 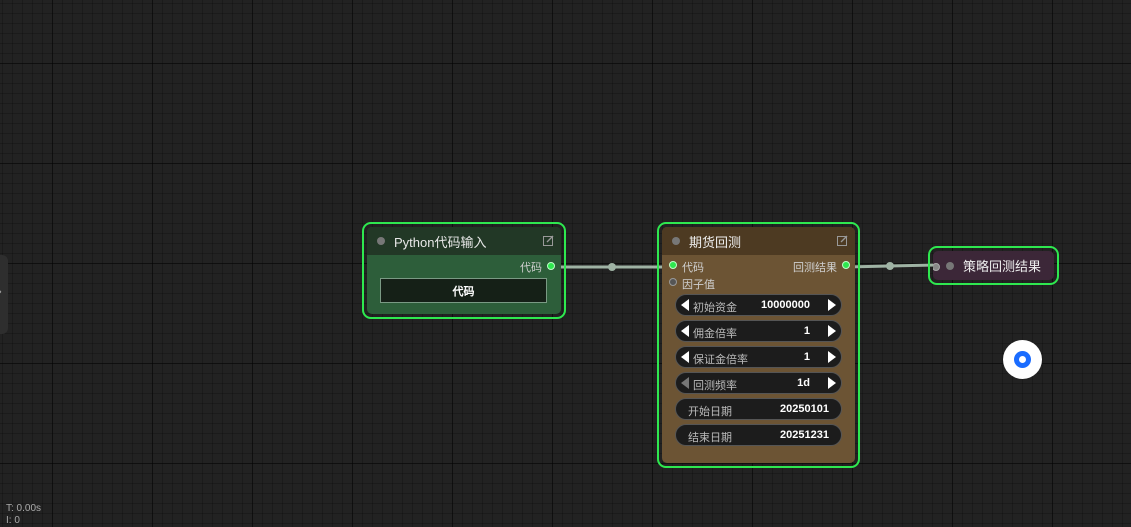 I want to click on node-title-bar: 期货回测, so click(x=758, y=241).